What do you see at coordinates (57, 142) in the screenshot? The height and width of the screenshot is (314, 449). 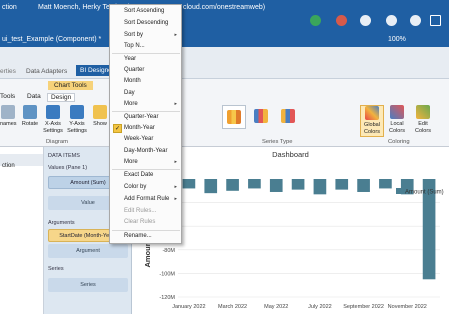 I see `diagram-group-label: Diagram` at bounding box center [57, 142].